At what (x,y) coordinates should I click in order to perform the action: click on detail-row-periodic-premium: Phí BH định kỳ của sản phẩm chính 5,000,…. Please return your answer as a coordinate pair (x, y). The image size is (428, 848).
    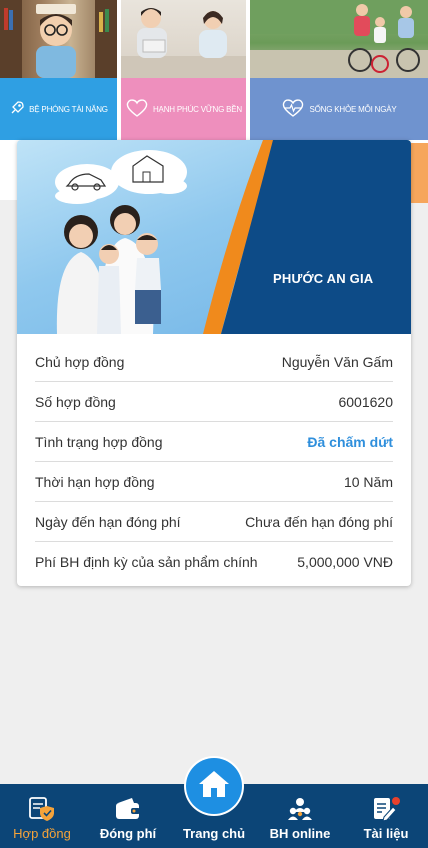
    Looking at the image, I should click on (214, 562).